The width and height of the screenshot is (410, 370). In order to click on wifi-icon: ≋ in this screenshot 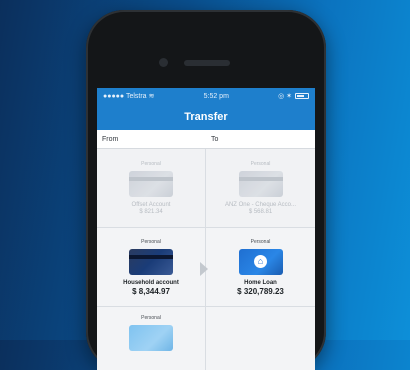, I will do `click(151, 96)`.